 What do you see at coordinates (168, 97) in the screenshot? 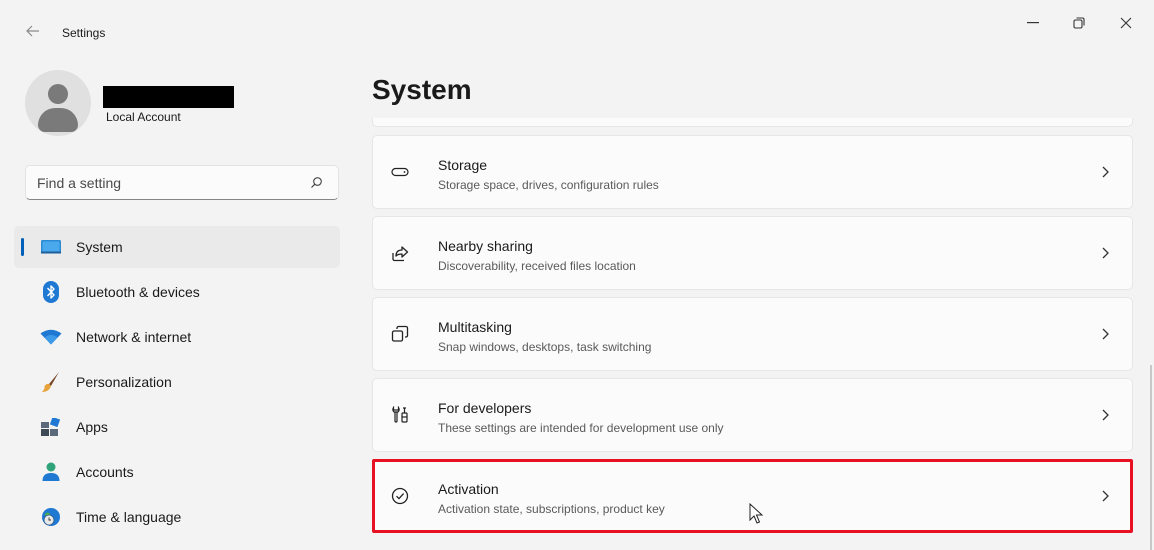
I see `redacted-username` at bounding box center [168, 97].